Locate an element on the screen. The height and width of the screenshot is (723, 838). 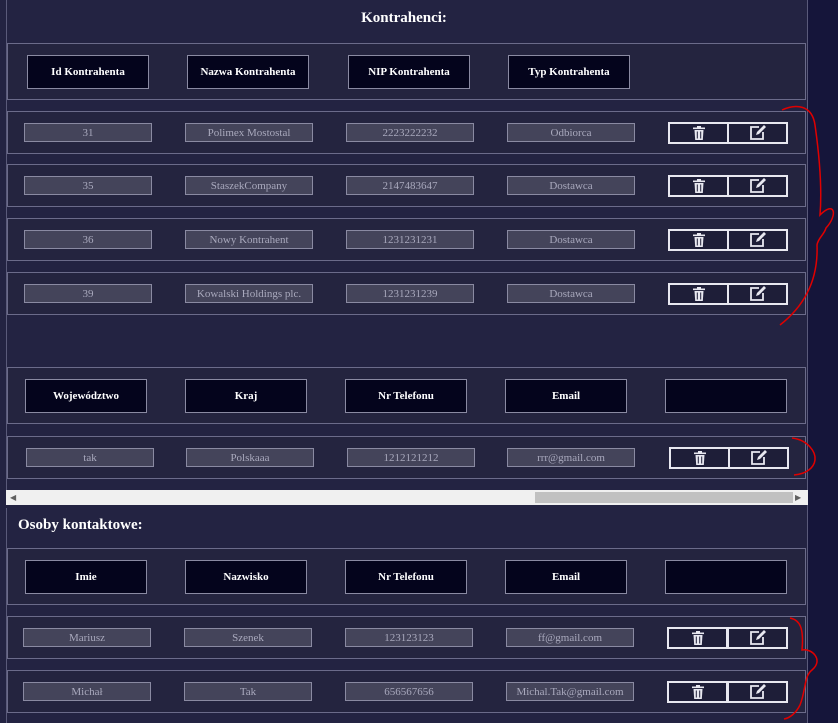
annotation-brackets is located at coordinates (807, 412).